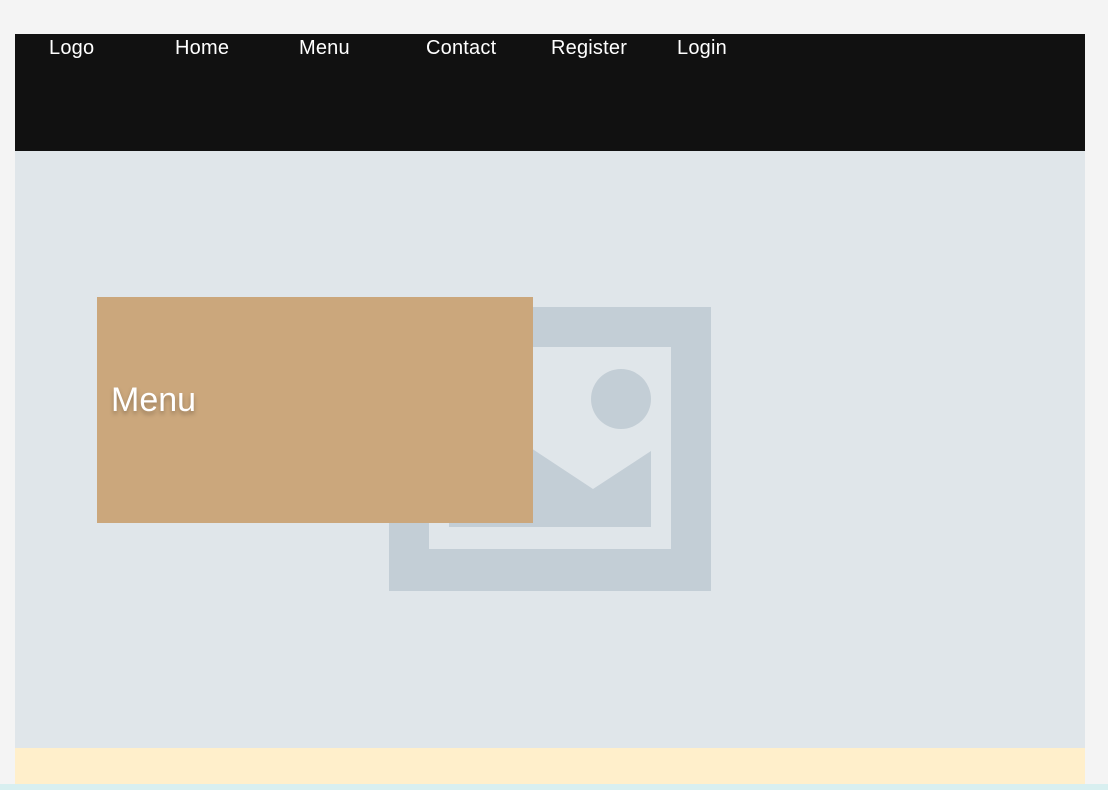 The width and height of the screenshot is (1108, 790). I want to click on menu-card-title: Menu, so click(154, 400).